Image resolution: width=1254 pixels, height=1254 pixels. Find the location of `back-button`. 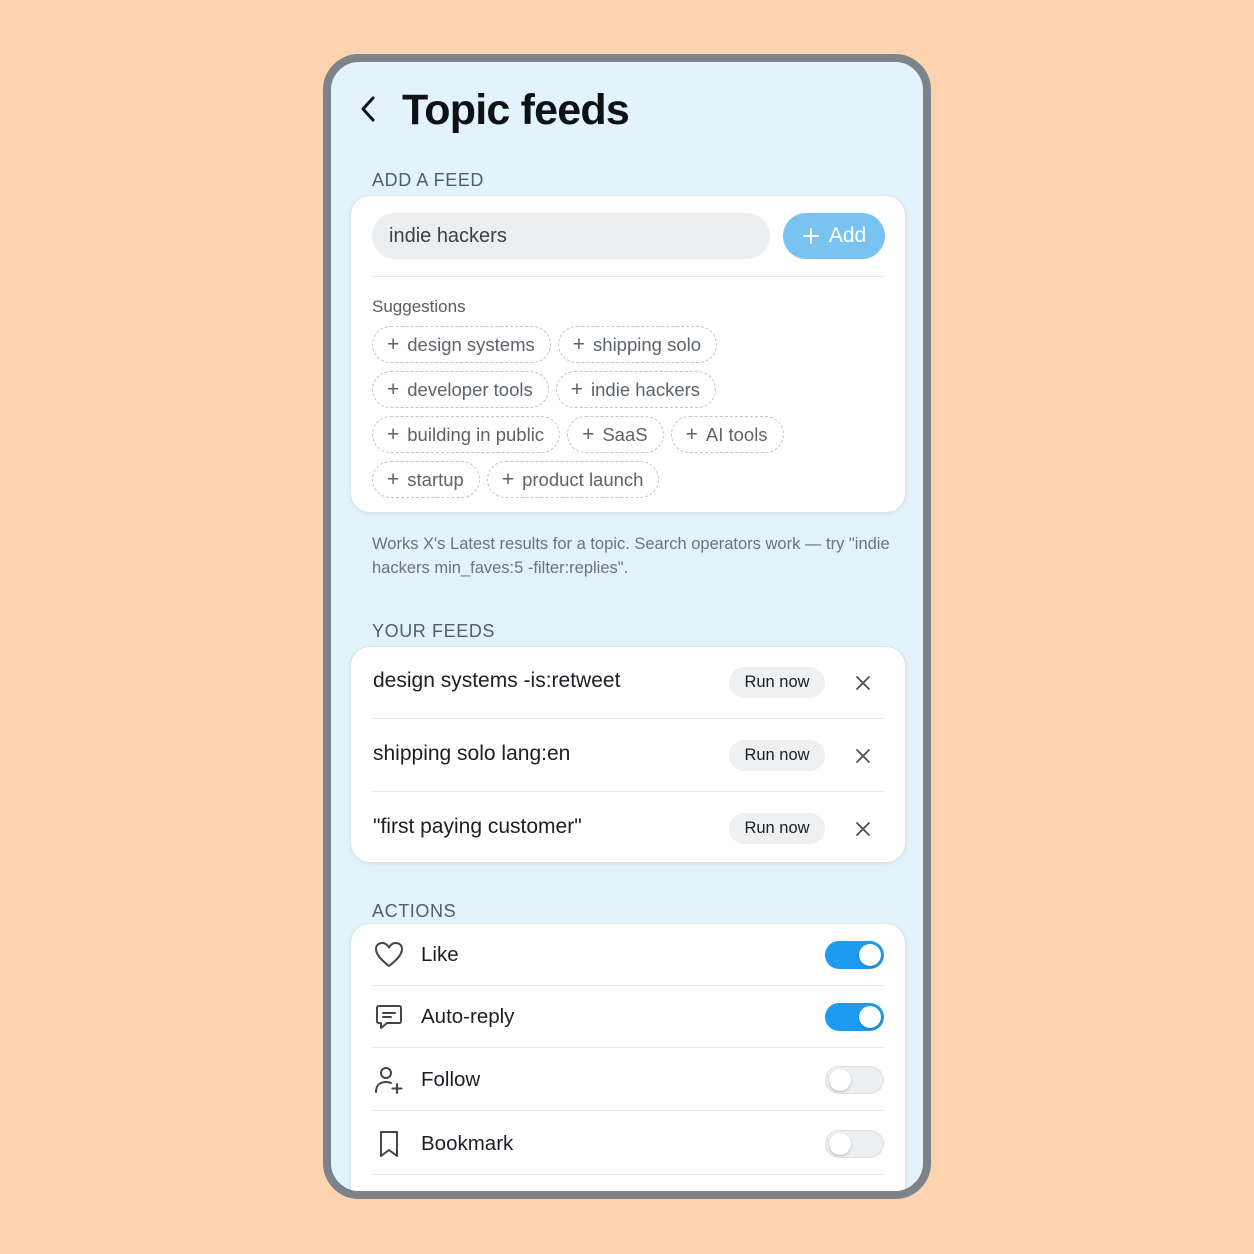

back-button is located at coordinates (368, 109).